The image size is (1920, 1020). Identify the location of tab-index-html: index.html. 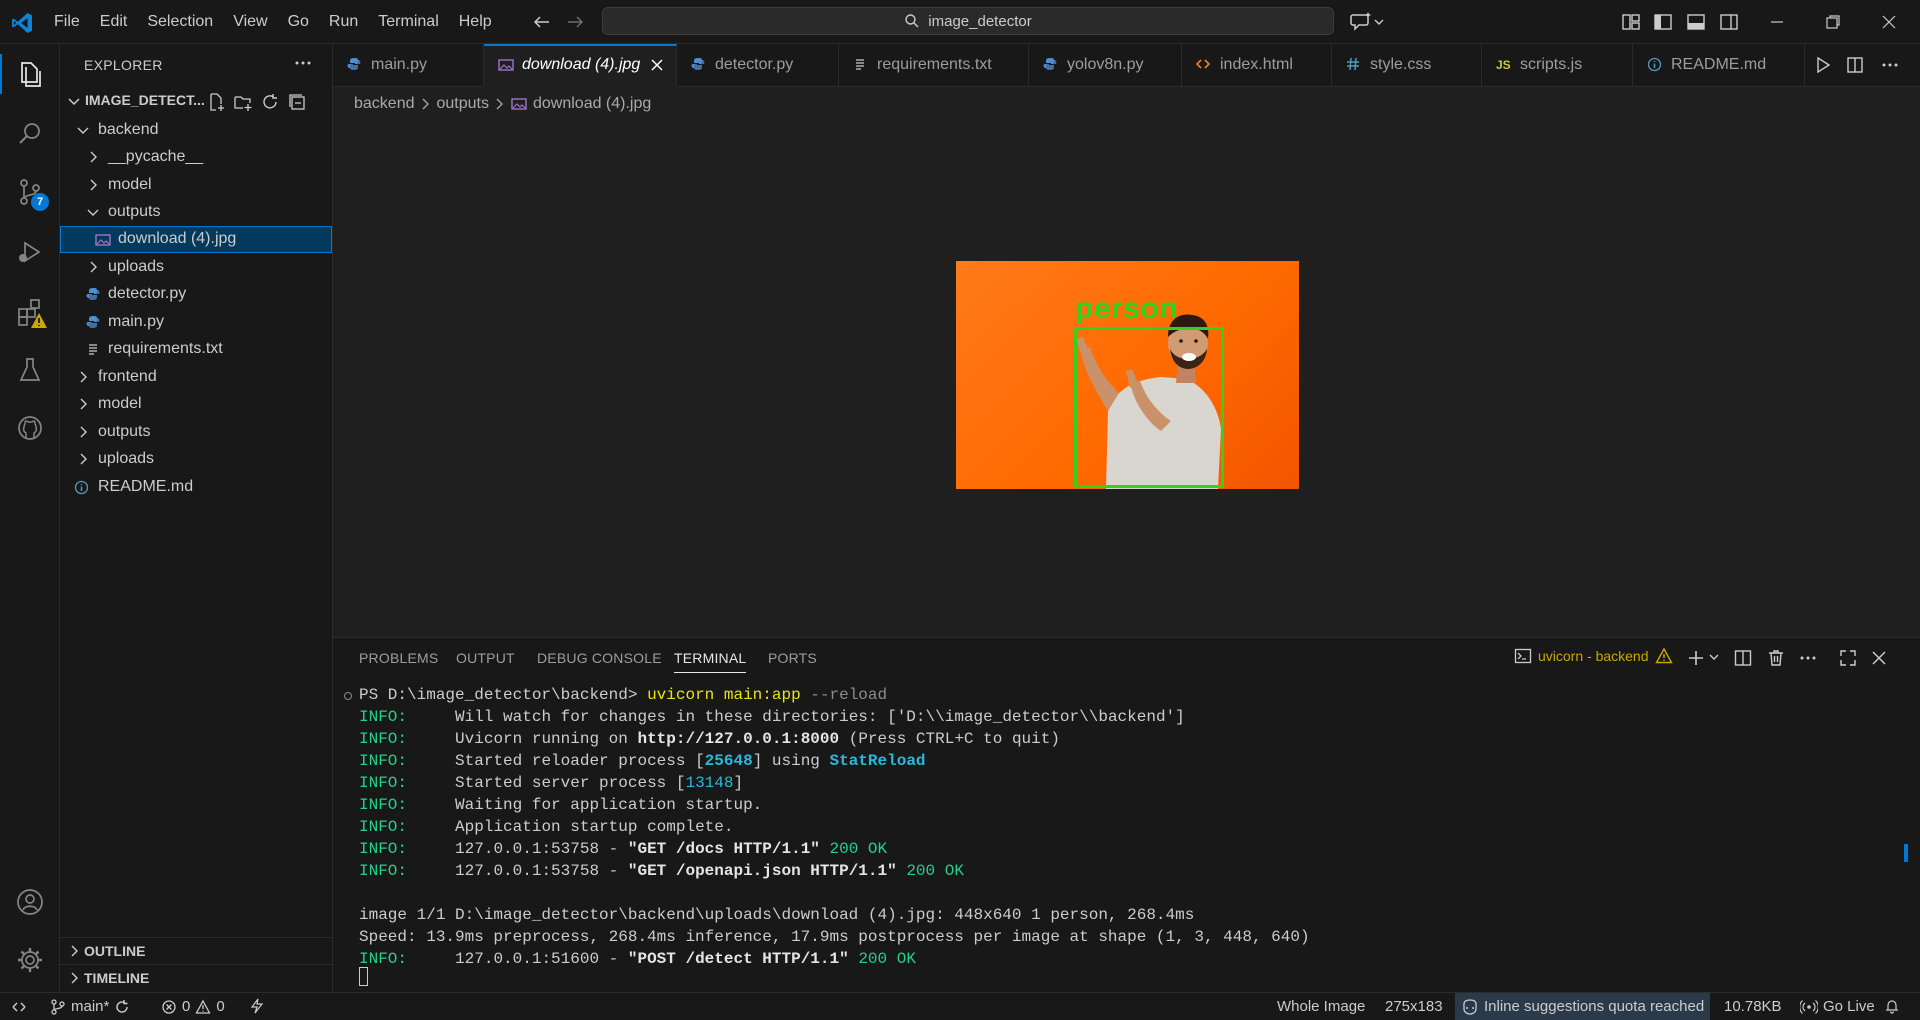
(1257, 65).